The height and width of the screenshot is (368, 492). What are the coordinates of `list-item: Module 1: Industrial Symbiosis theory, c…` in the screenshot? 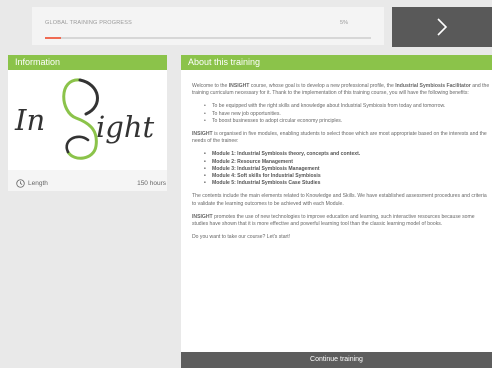 It's located at (341, 154).